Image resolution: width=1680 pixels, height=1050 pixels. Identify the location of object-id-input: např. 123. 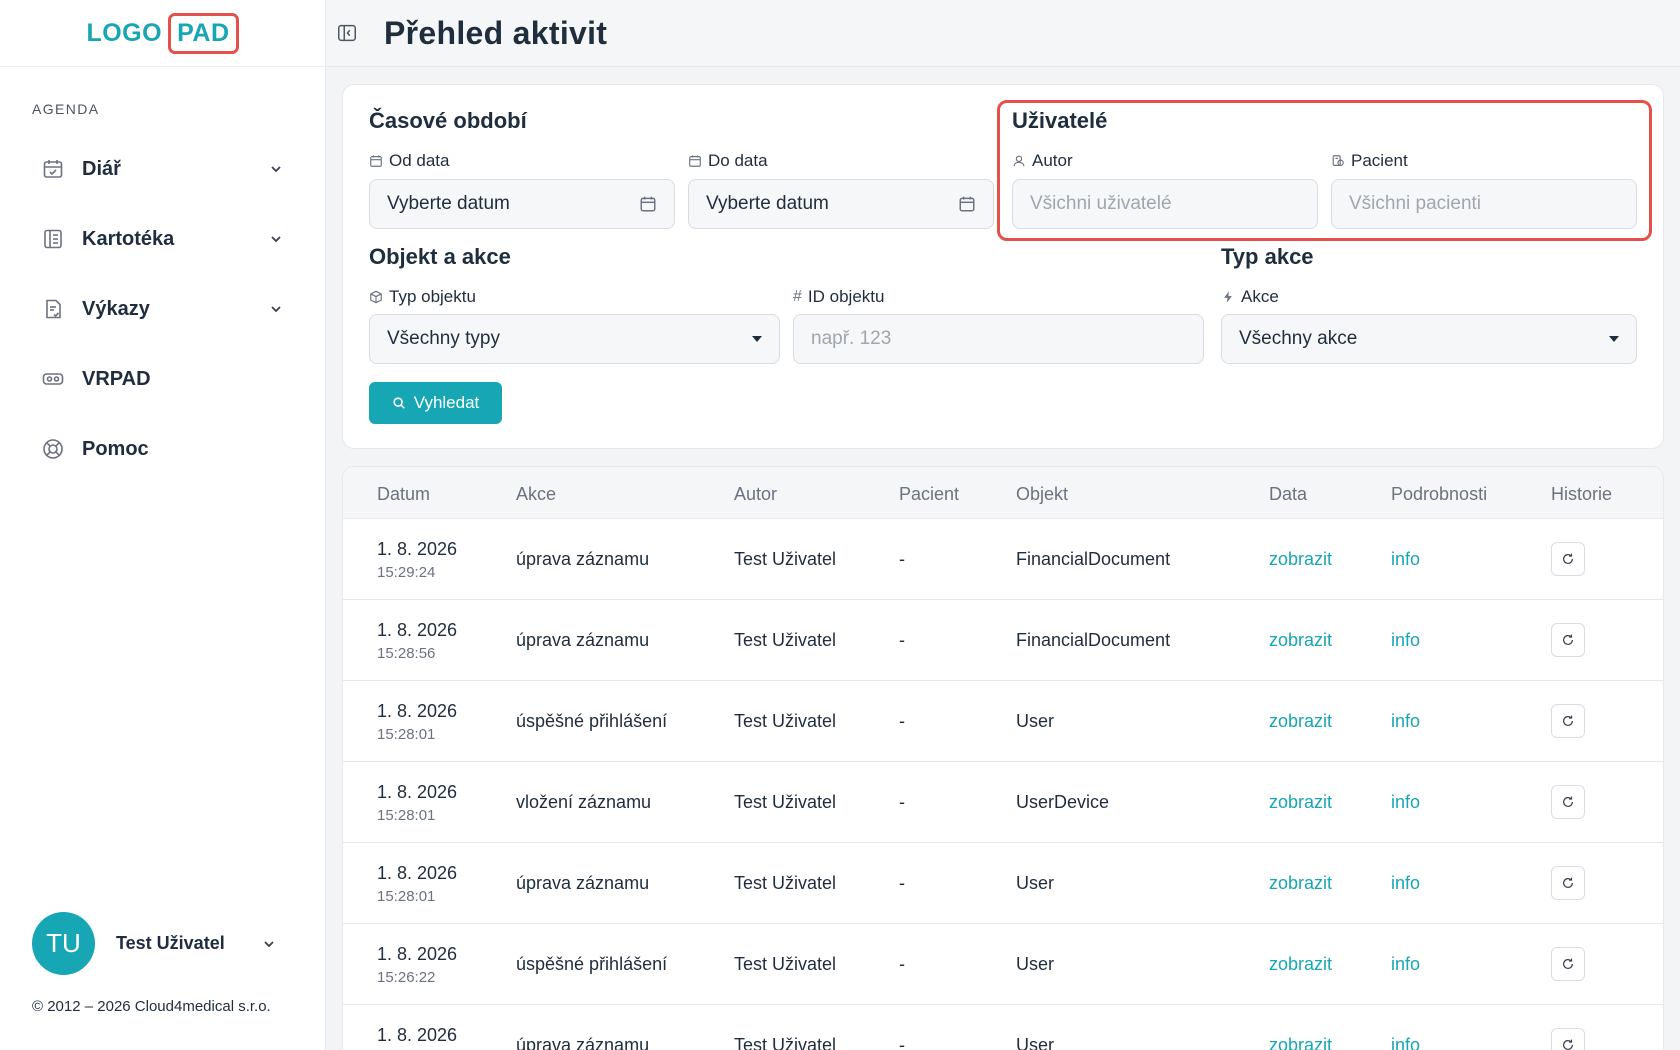
(998, 339).